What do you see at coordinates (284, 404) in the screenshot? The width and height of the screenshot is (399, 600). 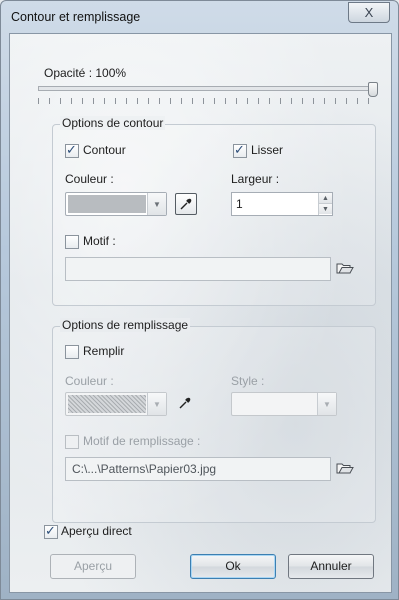 I see `fill-style-select: ▼` at bounding box center [284, 404].